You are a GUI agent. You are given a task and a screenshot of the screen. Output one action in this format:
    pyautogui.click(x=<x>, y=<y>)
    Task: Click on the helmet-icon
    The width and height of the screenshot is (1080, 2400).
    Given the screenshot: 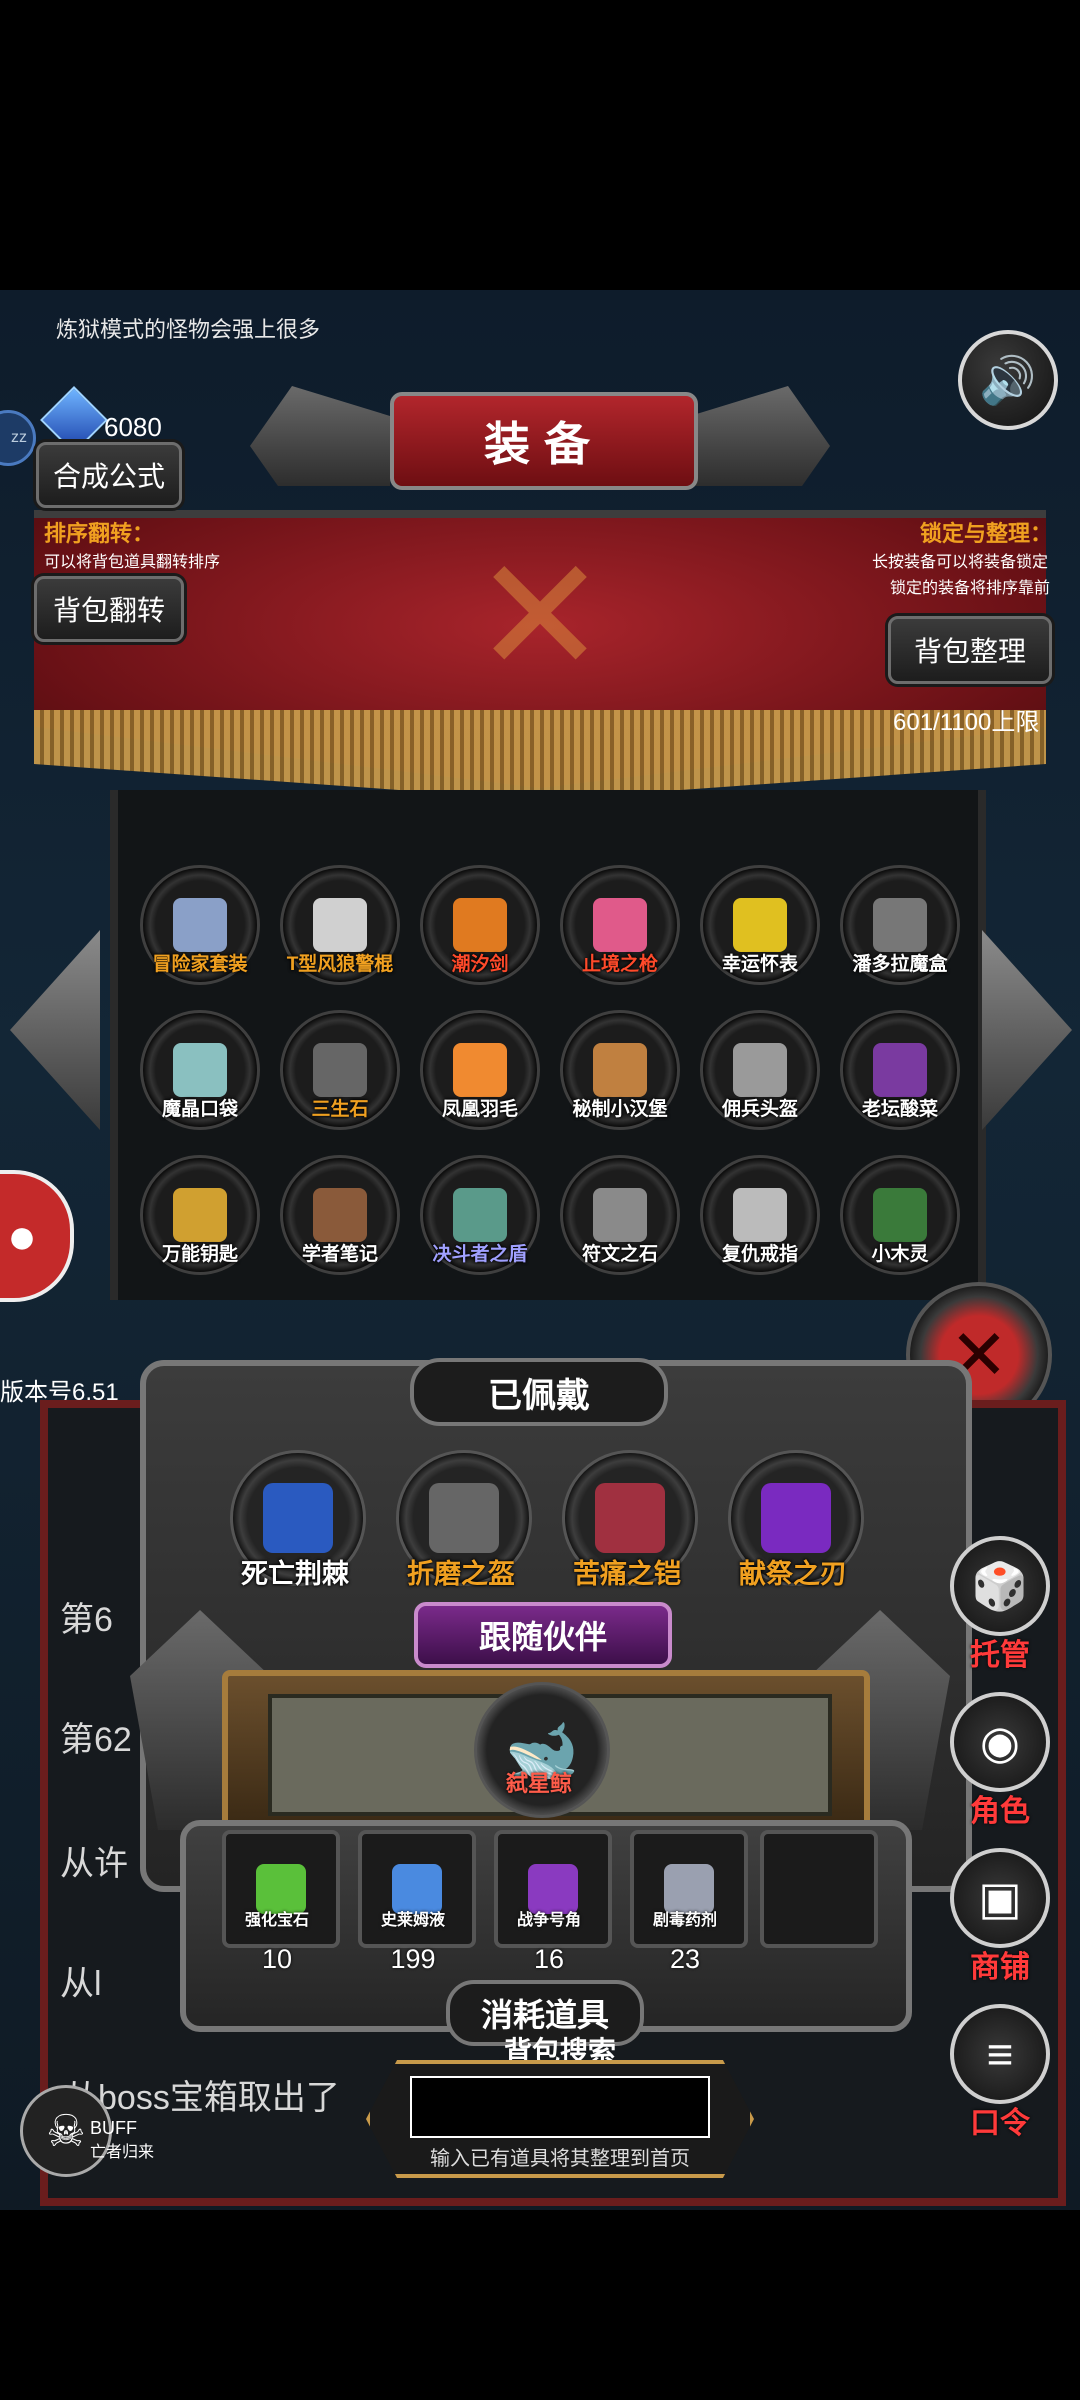 What is the action you would take?
    pyautogui.click(x=760, y=1070)
    